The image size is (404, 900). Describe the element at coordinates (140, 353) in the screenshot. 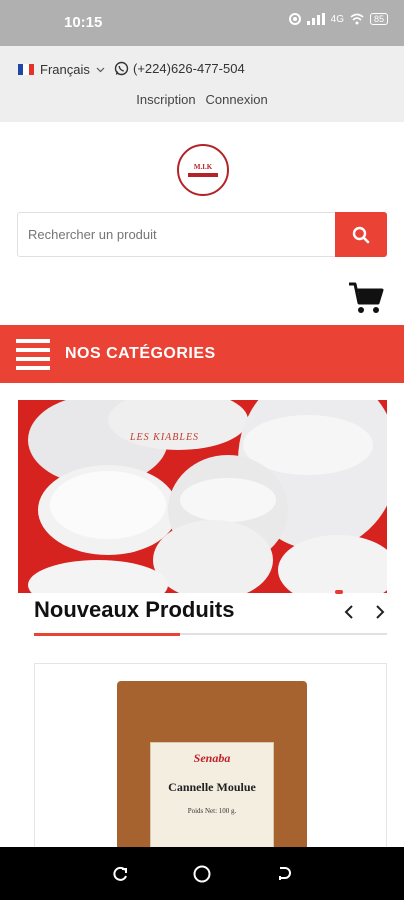

I see `categories-title: NOS CATÉGORIES` at that location.